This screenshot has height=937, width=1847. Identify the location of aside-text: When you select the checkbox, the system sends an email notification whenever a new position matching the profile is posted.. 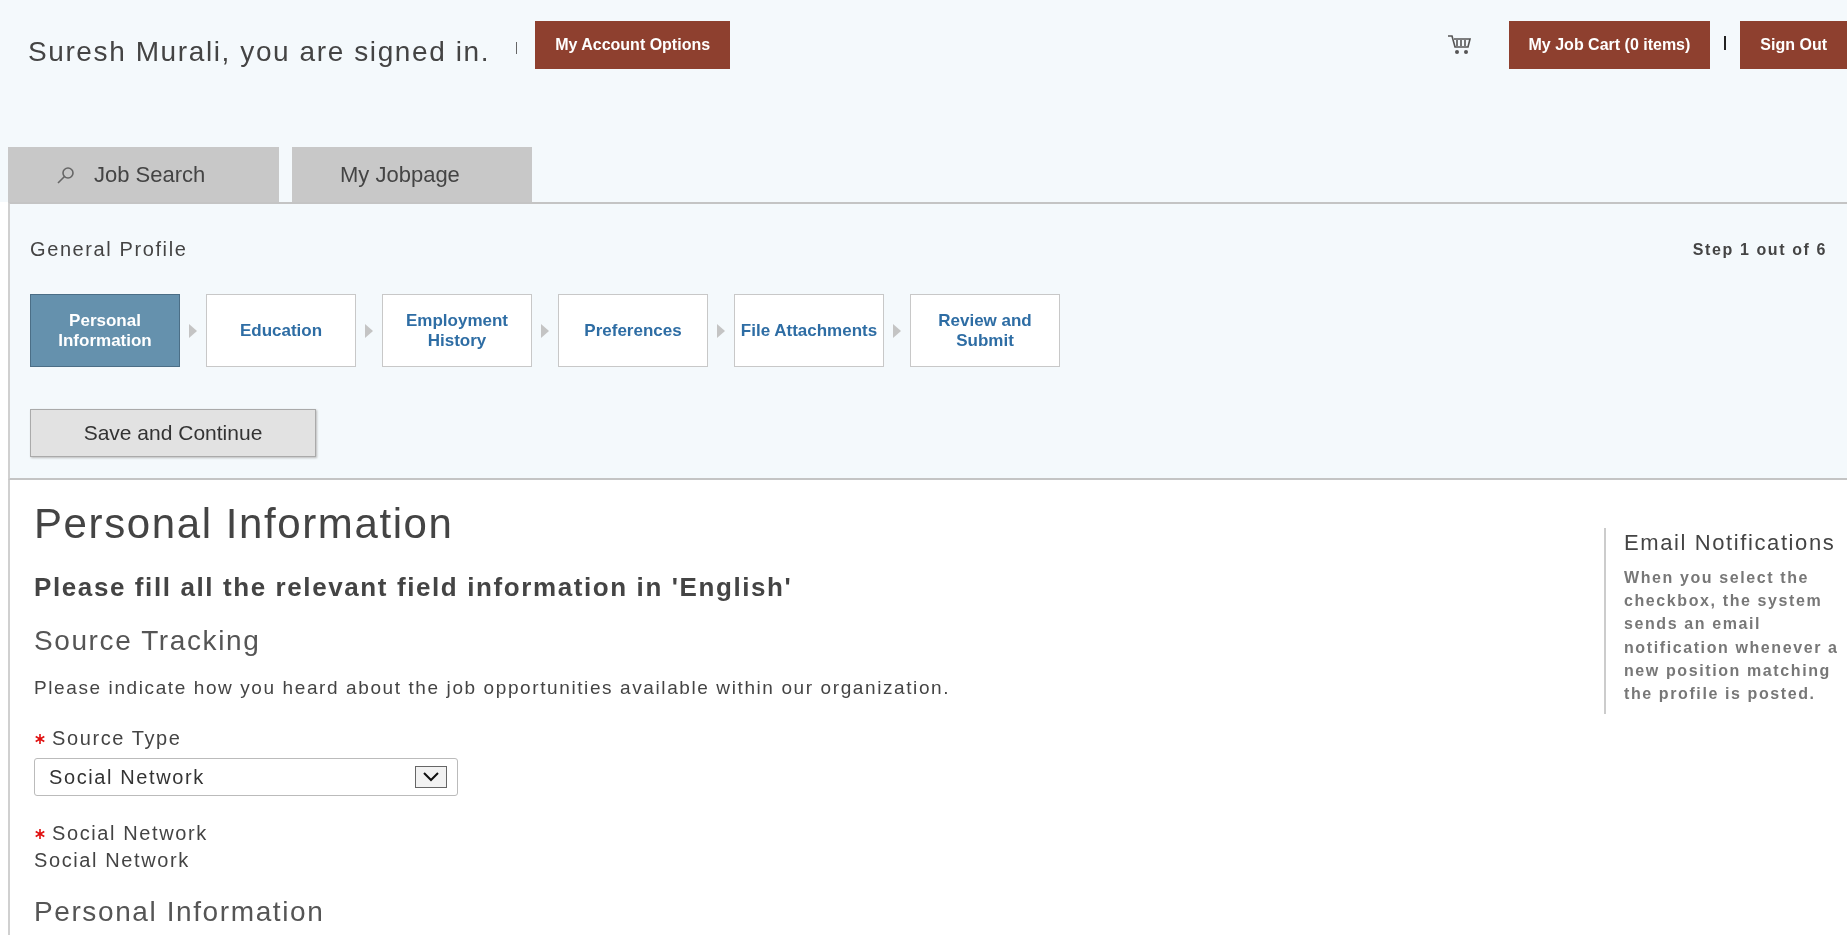
(1731, 636).